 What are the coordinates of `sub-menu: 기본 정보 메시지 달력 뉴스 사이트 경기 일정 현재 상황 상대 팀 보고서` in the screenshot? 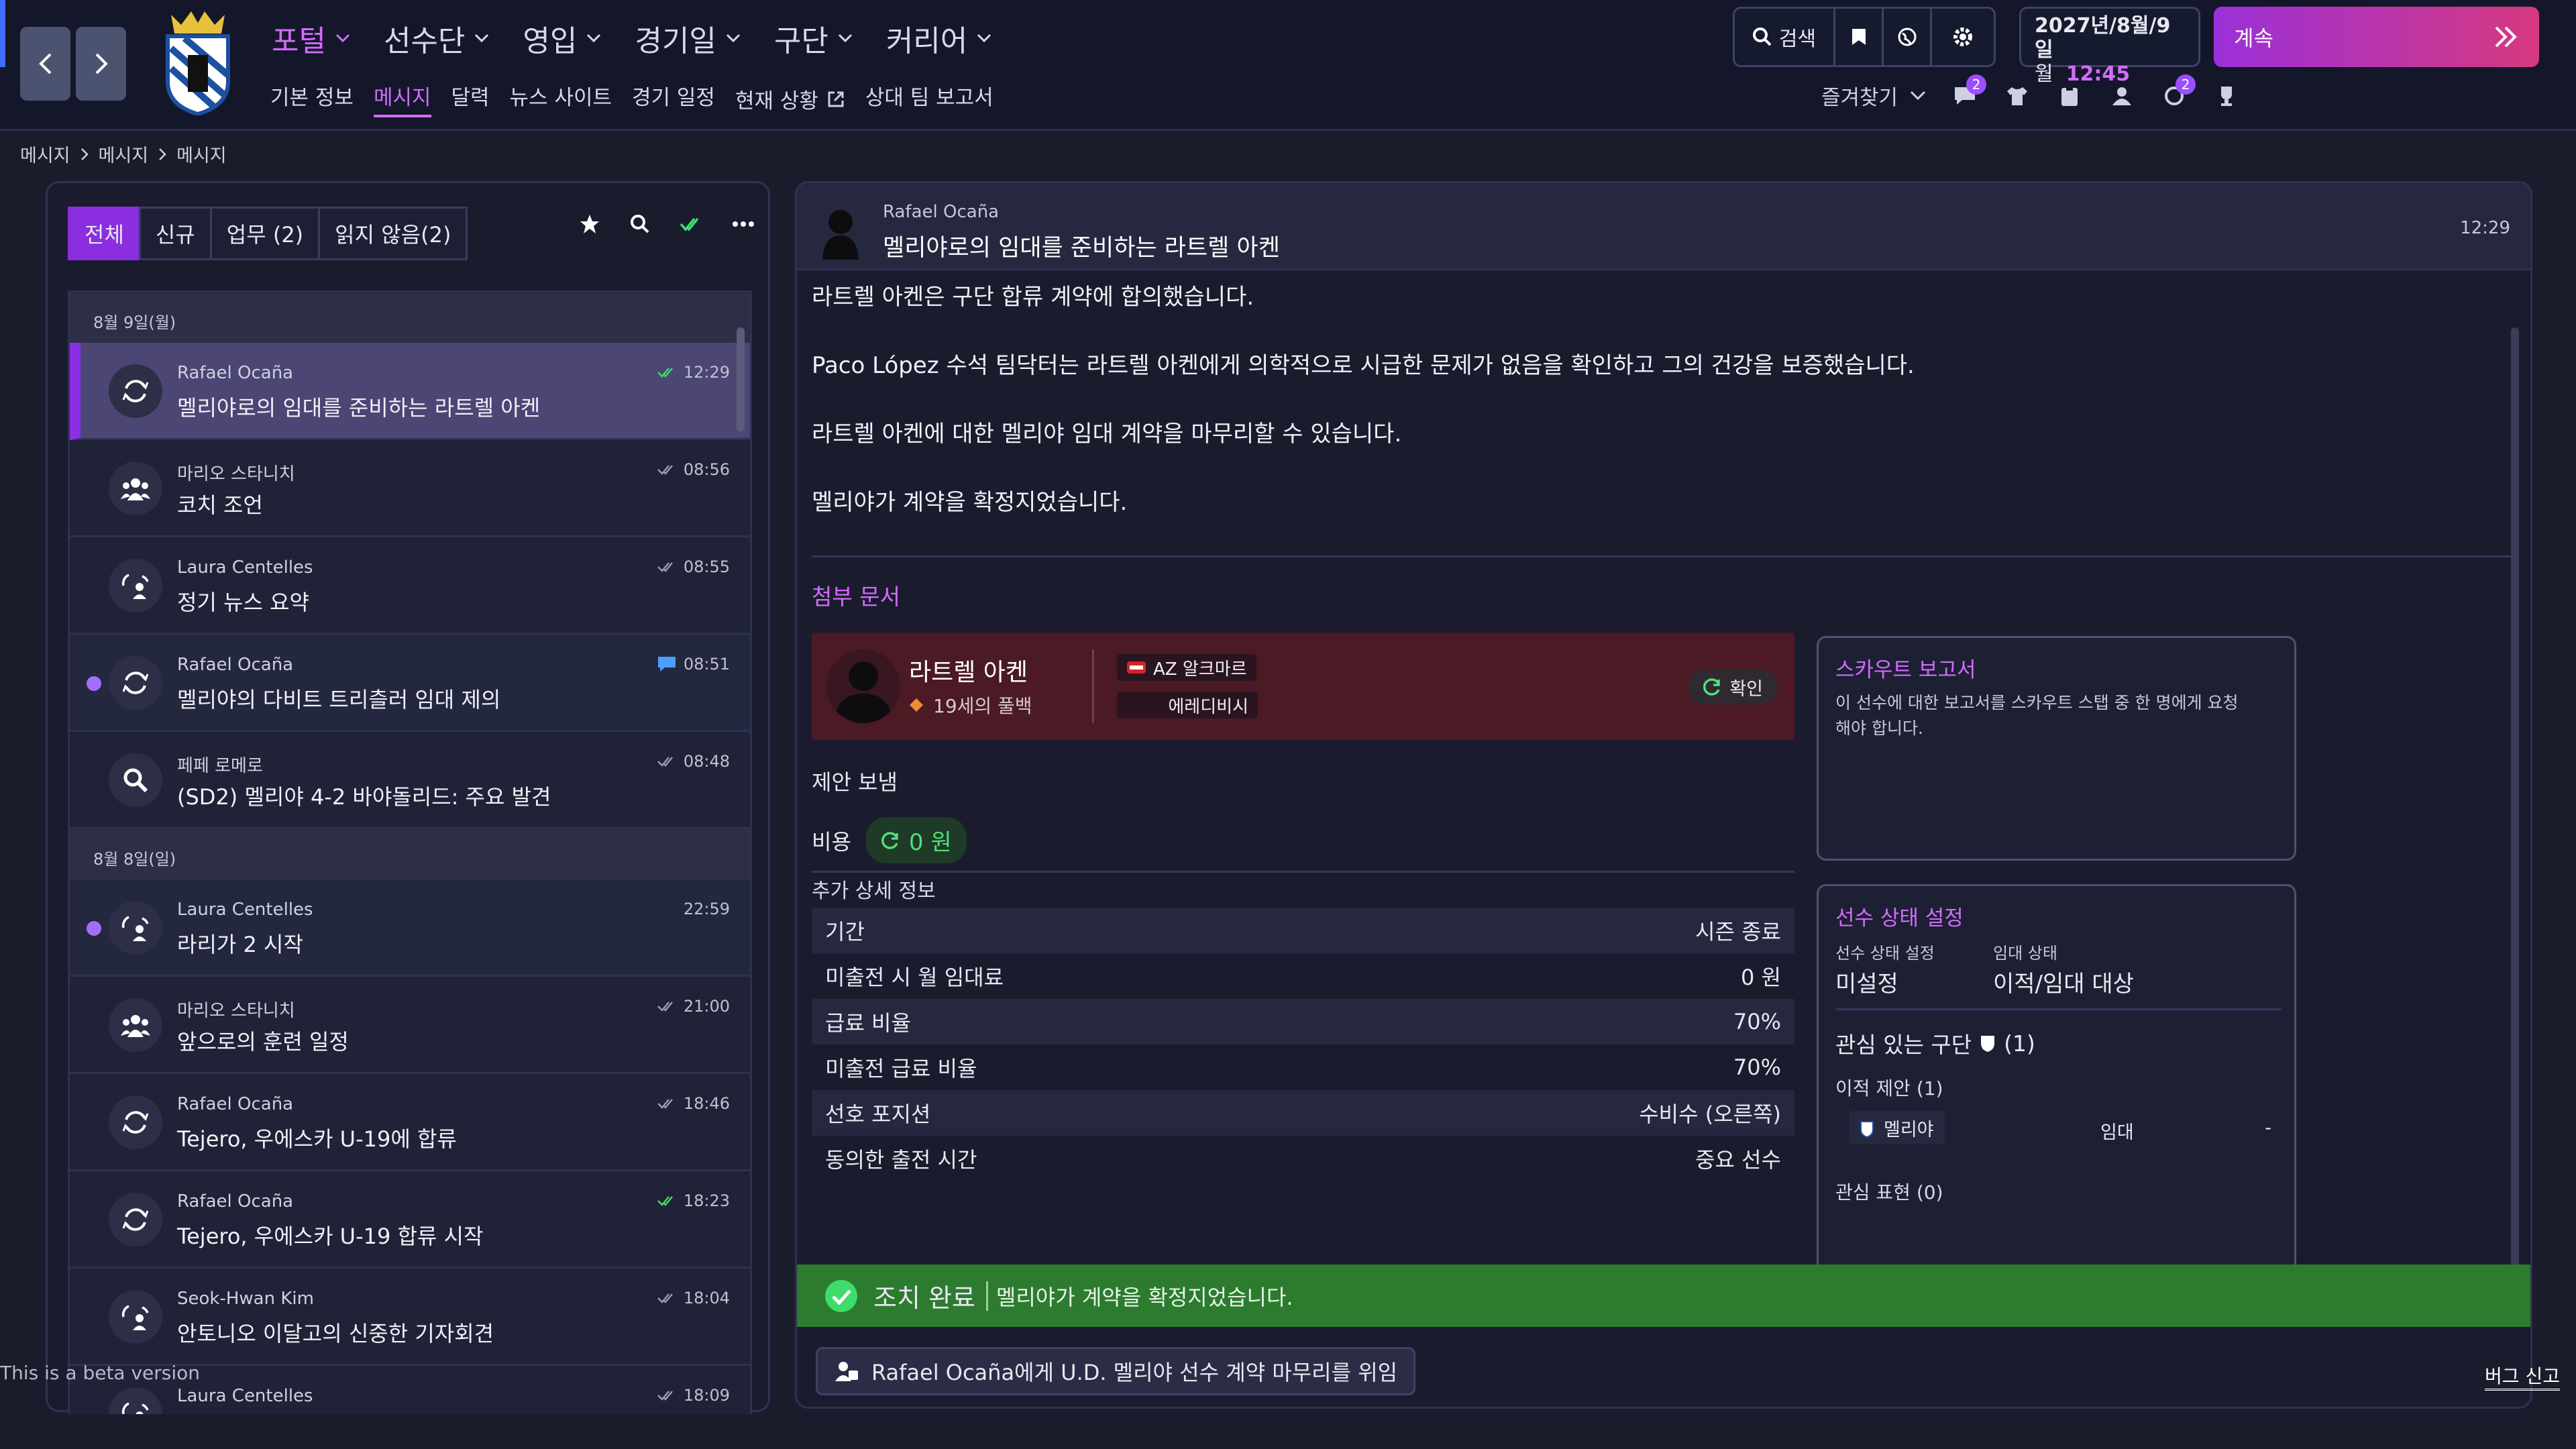 It's located at (632, 98).